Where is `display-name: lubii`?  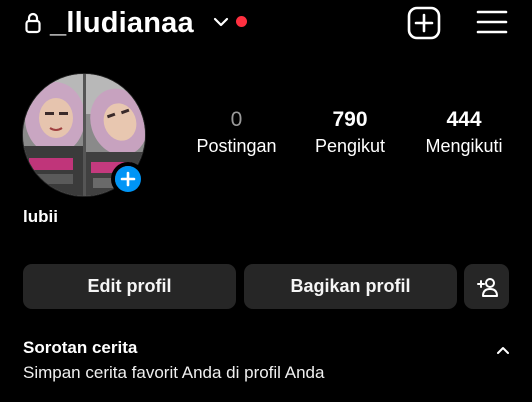
display-name: lubii is located at coordinates (40, 216).